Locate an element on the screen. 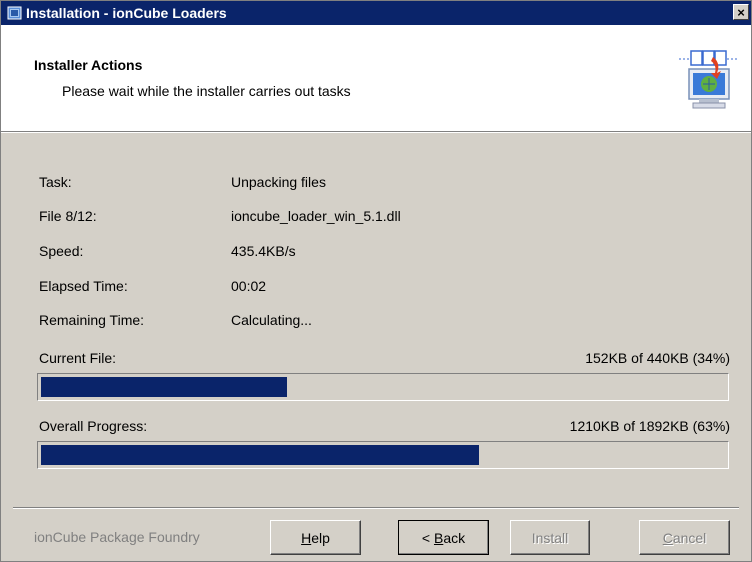 The height and width of the screenshot is (562, 752). back-button: < Back is located at coordinates (443, 537).